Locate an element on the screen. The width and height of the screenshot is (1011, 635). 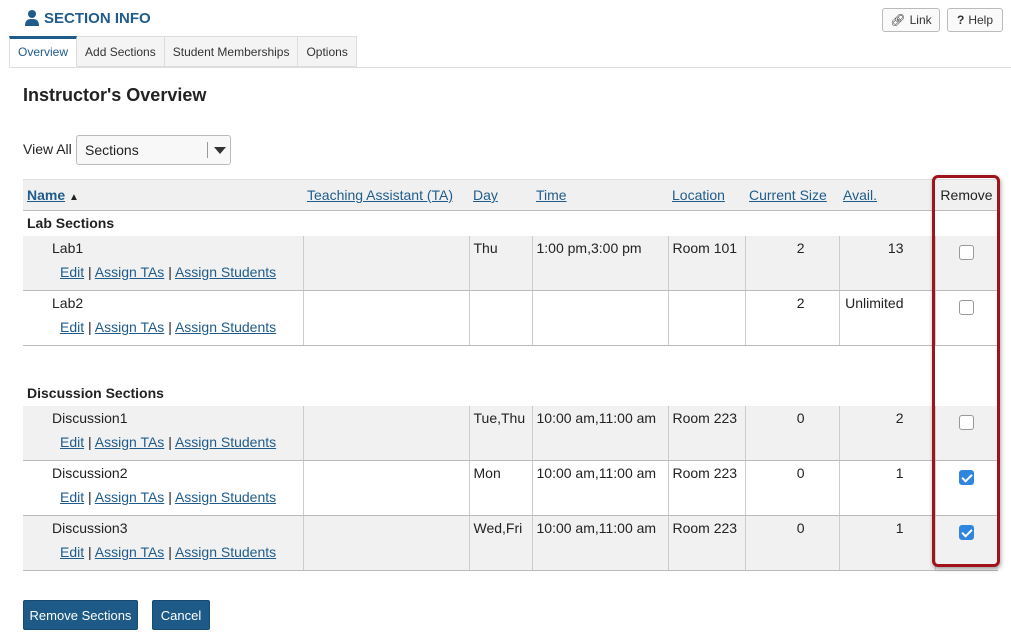
spacer-cell is located at coordinates (510, 363).